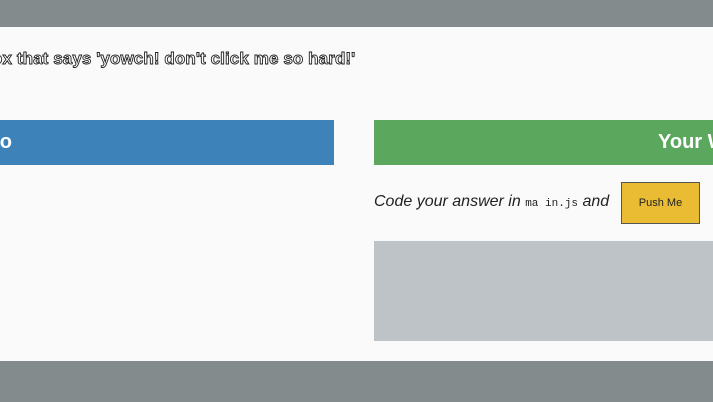 The image size is (713, 402). Describe the element at coordinates (543, 291) in the screenshot. I see `answer-output-box` at that location.